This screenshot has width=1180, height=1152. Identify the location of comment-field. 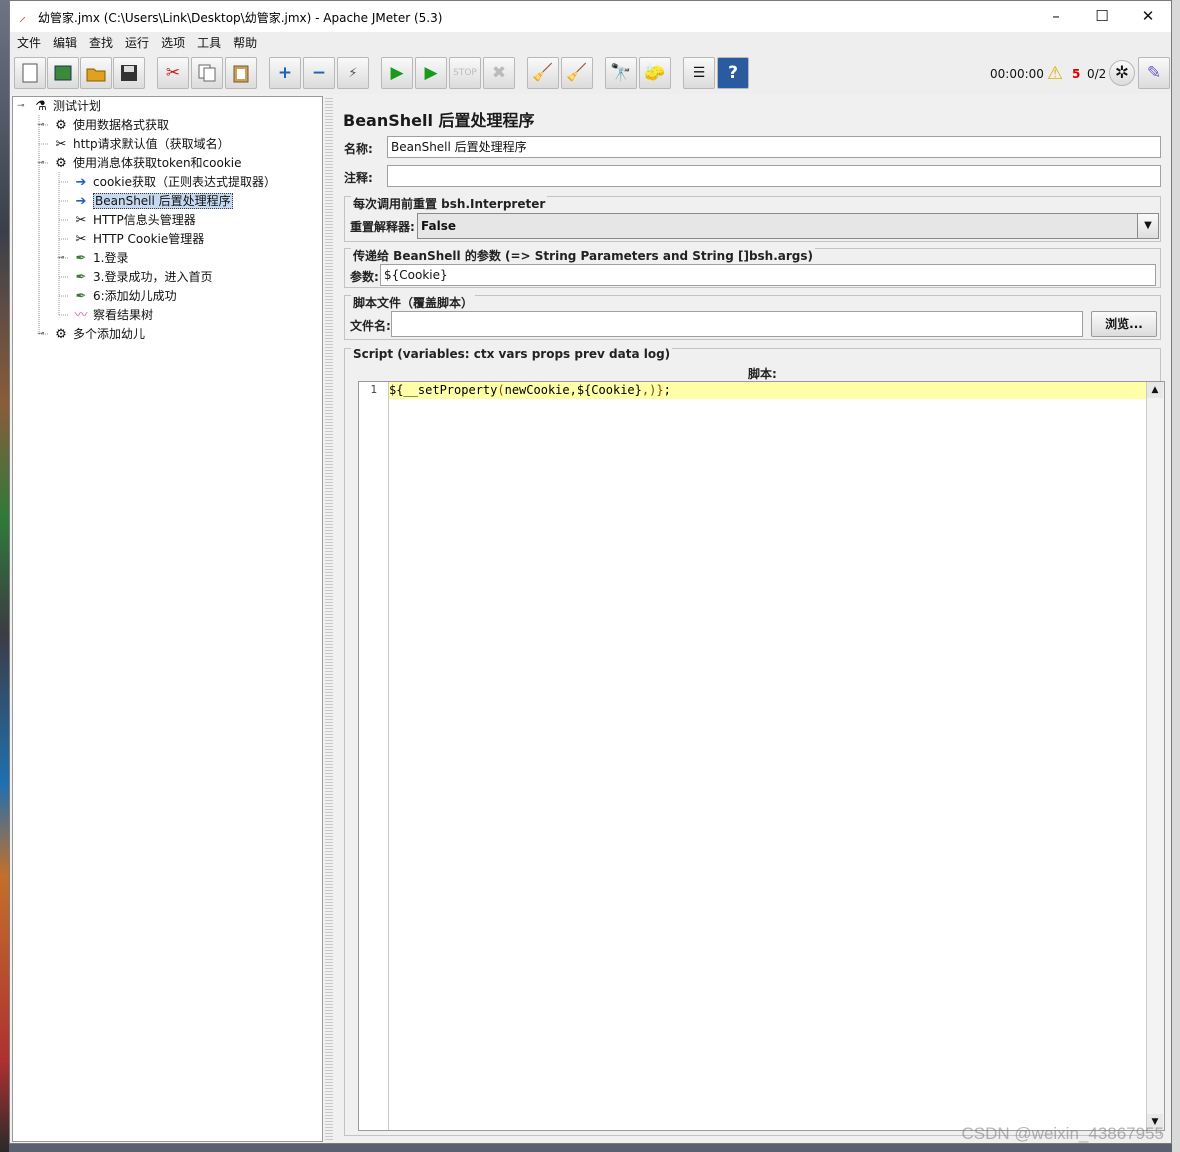
(774, 176).